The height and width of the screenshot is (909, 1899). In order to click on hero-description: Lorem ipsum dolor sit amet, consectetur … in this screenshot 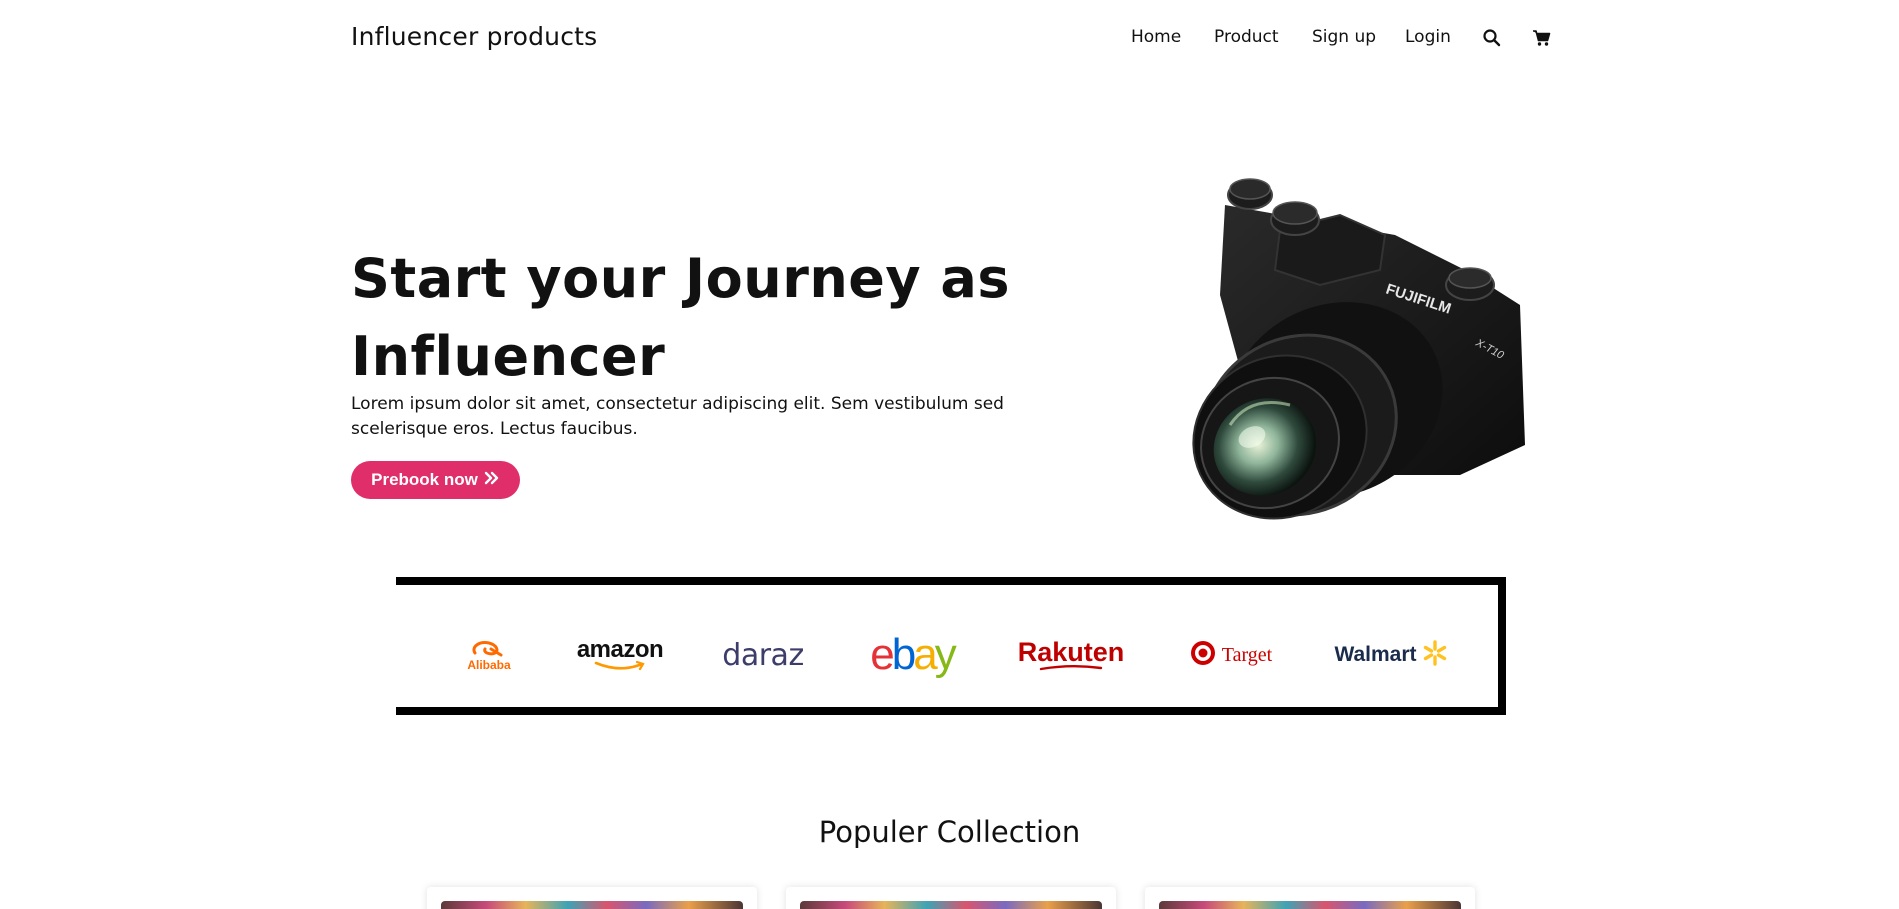, I will do `click(677, 416)`.